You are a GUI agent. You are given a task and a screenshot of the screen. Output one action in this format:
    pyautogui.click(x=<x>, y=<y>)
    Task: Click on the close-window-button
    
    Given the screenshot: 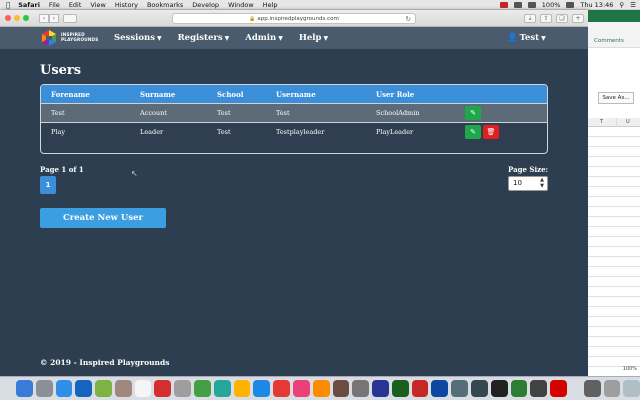 What is the action you would take?
    pyautogui.click(x=8, y=18)
    